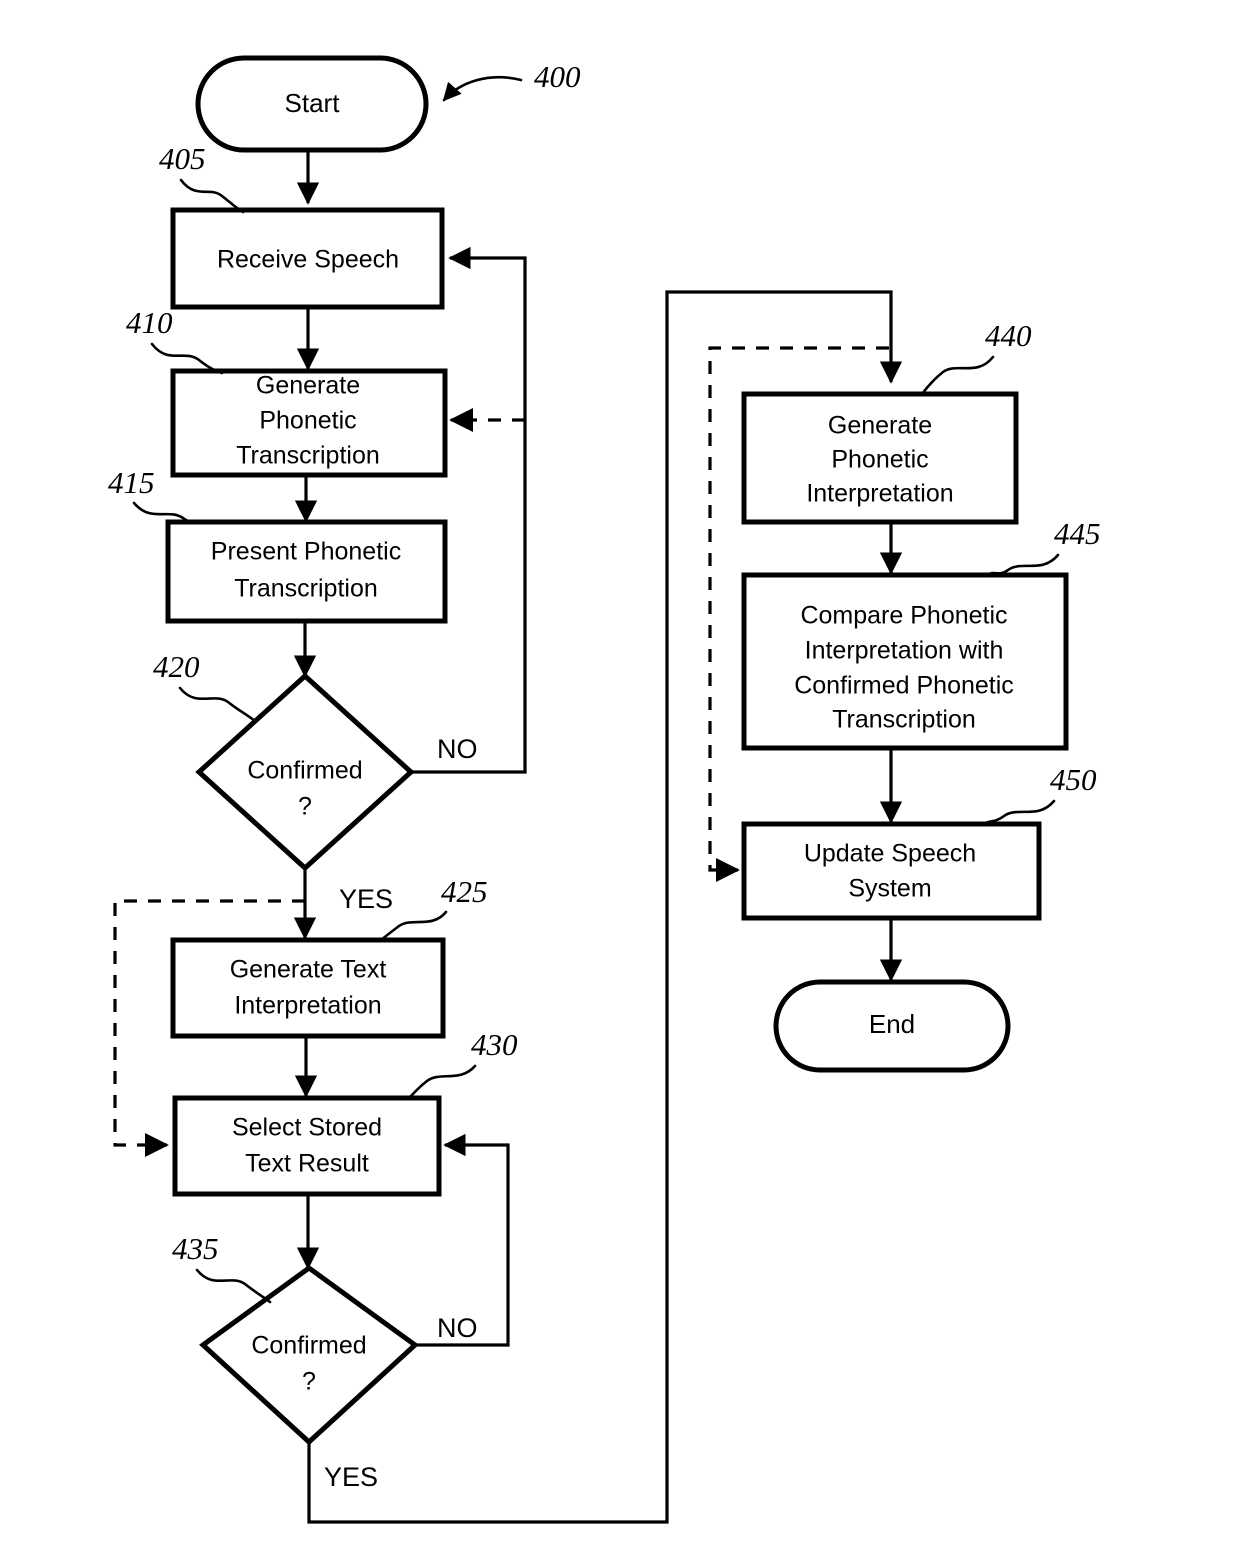 The image size is (1240, 1546). Describe the element at coordinates (307, 1164) in the screenshot. I see `sstr-line2: Text Result` at that location.